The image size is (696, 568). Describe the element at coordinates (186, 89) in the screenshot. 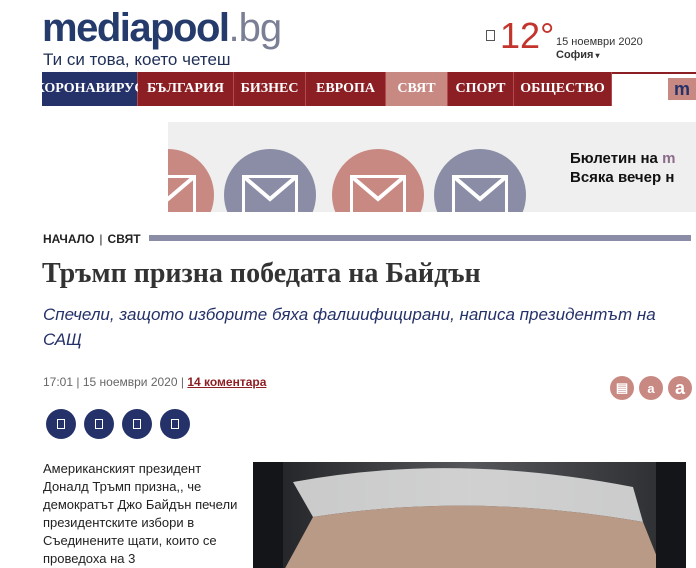

I see `nav-item-bulgaria: БЪЛГАРИЯ` at that location.